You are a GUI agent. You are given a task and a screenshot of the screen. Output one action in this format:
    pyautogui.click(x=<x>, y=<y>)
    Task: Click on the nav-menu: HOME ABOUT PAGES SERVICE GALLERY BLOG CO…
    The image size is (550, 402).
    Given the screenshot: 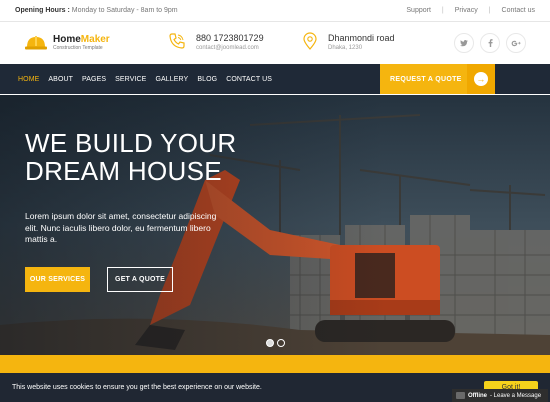 What is the action you would take?
    pyautogui.click(x=136, y=79)
    